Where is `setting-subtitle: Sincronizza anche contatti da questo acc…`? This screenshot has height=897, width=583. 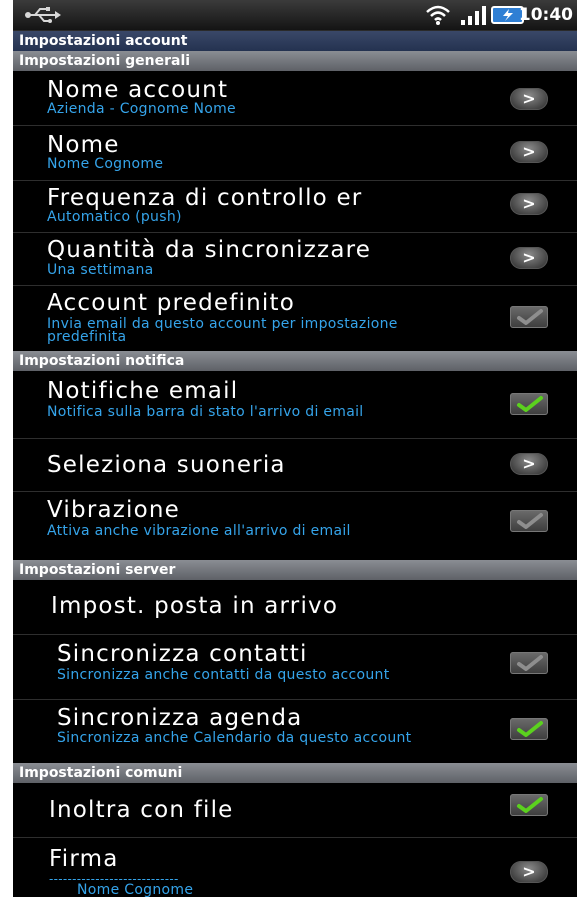 setting-subtitle: Sincronizza anche contatti da questo acc… is located at coordinates (223, 675).